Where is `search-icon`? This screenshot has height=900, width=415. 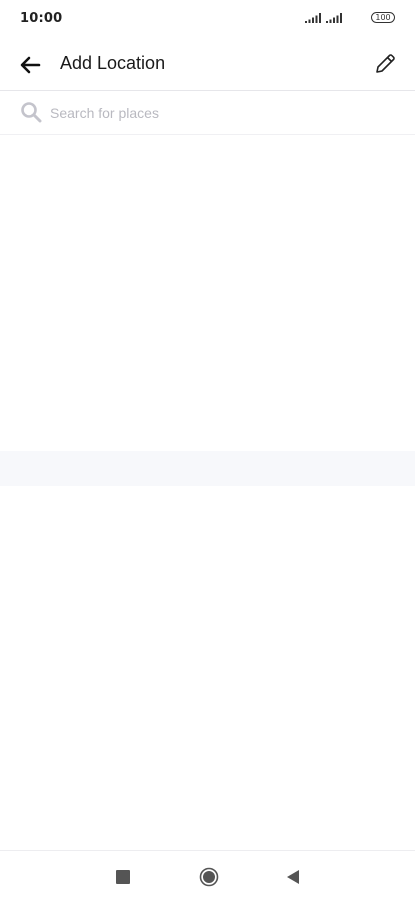 search-icon is located at coordinates (31, 112).